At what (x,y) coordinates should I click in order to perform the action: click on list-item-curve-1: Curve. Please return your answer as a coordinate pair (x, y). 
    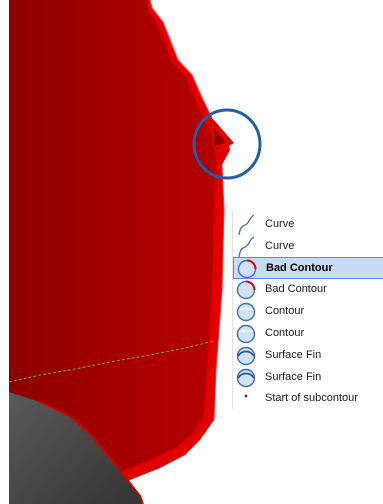
    Looking at the image, I should click on (308, 225).